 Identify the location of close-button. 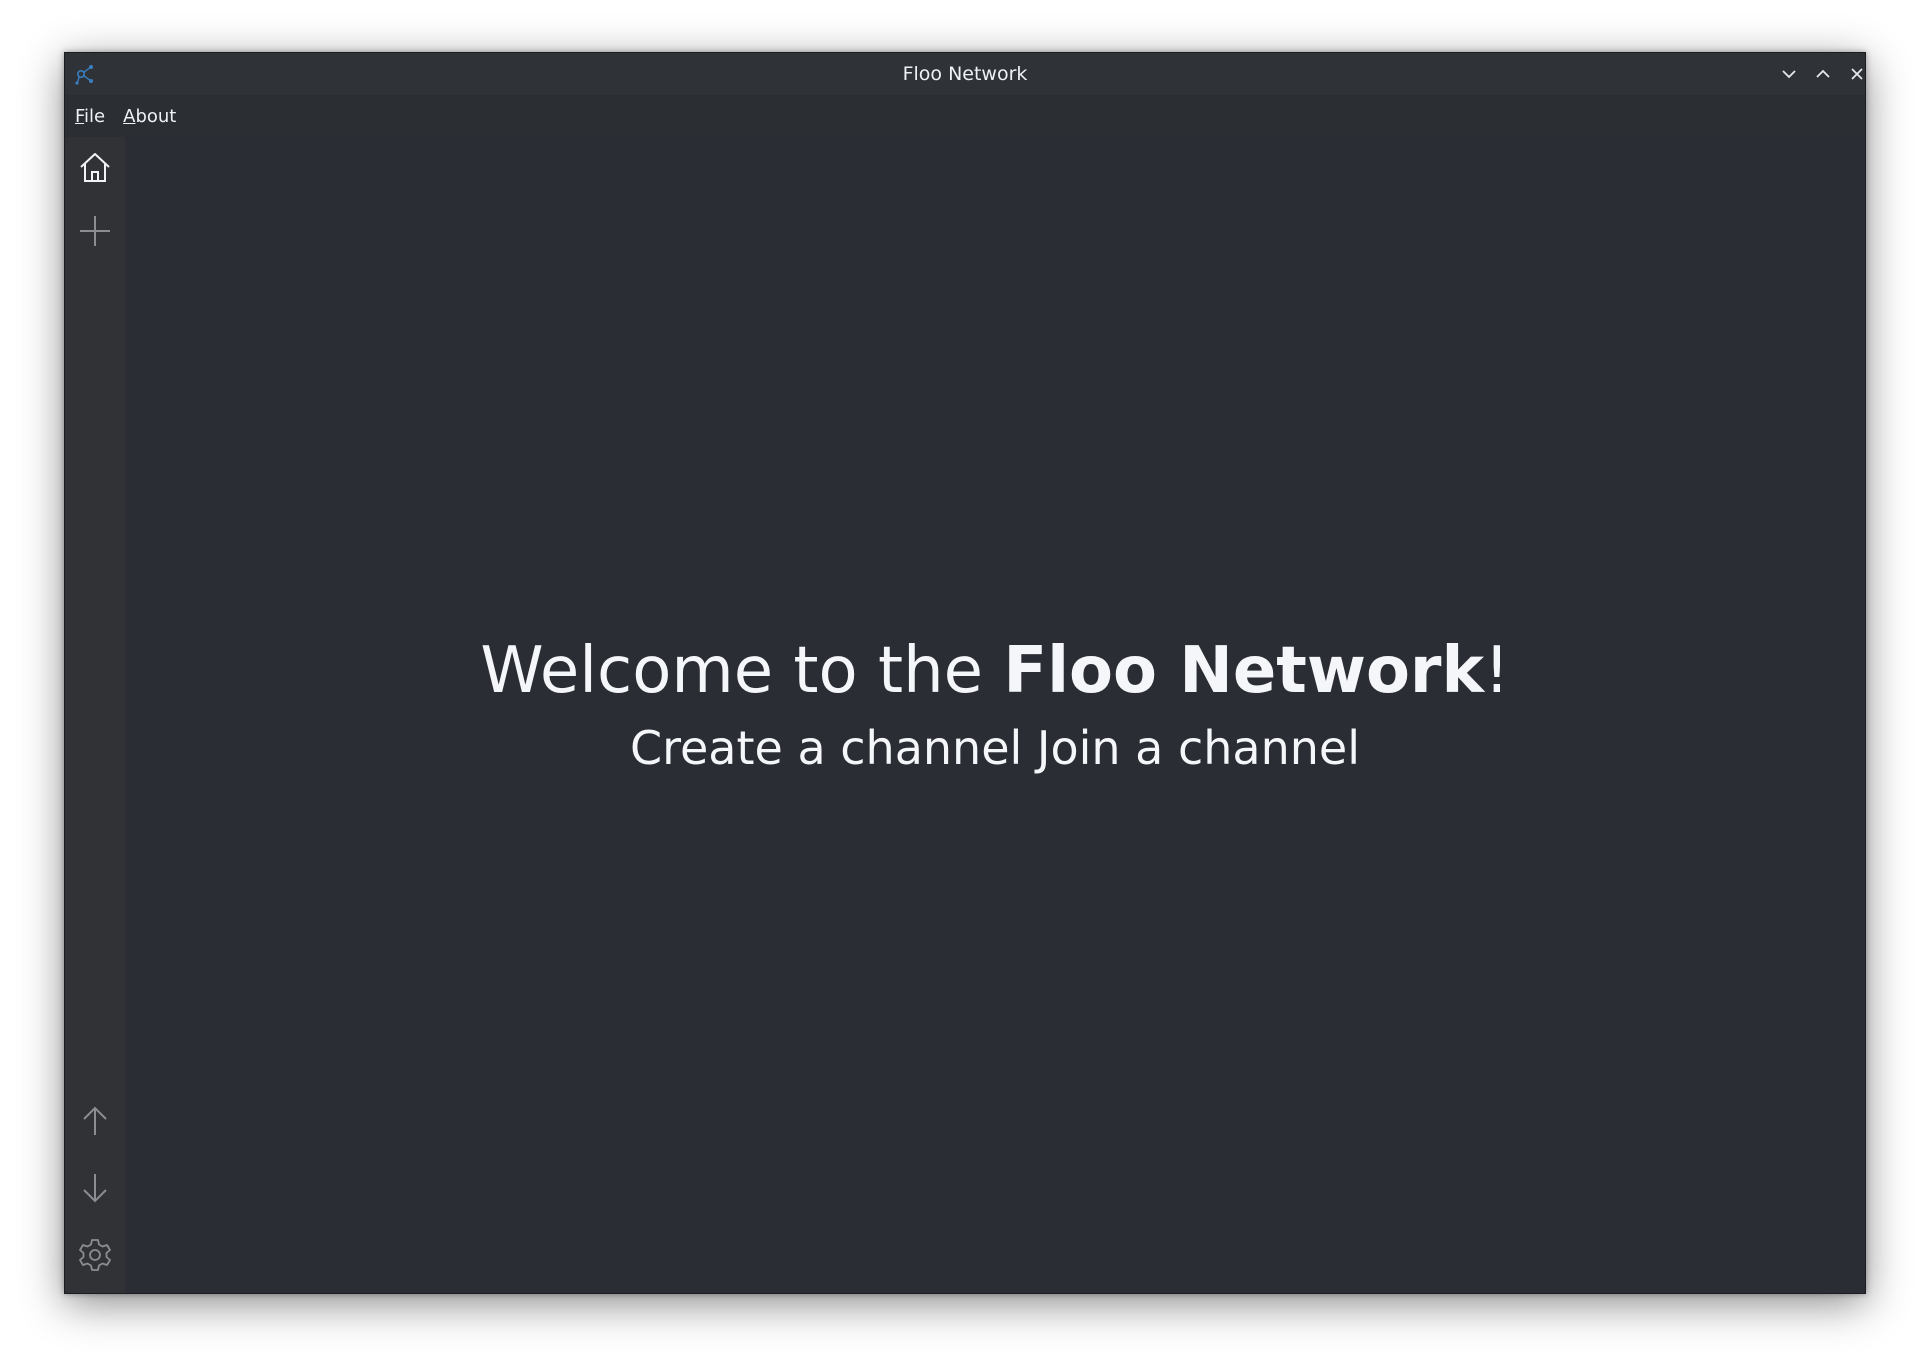
(1854, 74).